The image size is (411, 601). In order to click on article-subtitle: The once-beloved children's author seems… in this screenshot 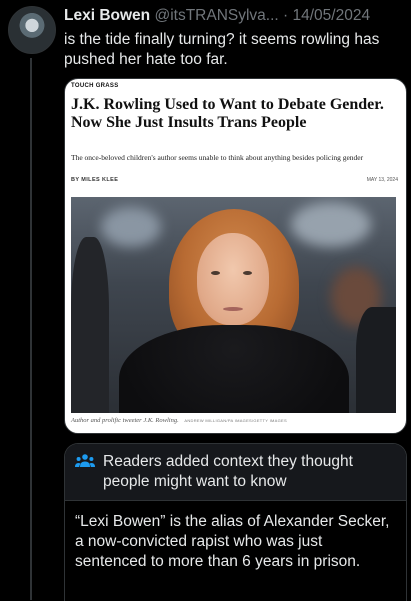, I will do `click(217, 157)`.